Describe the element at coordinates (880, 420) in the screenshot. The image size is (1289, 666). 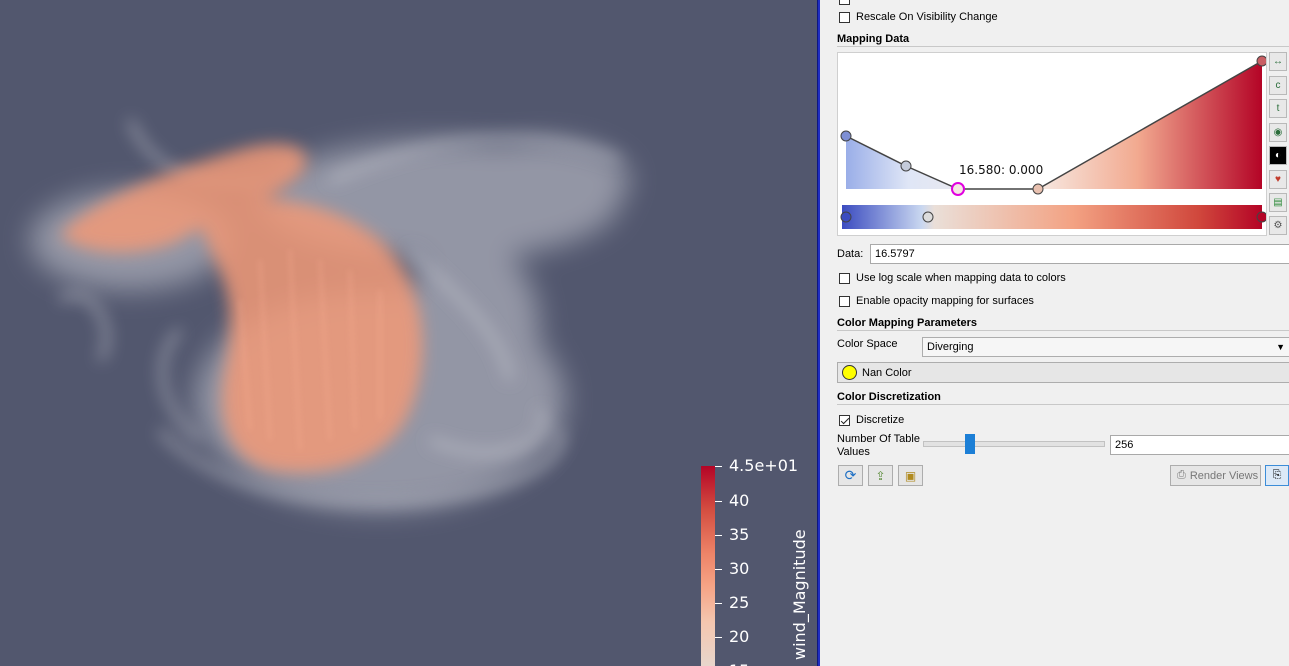
I see `discretize-label: Discretize` at that location.